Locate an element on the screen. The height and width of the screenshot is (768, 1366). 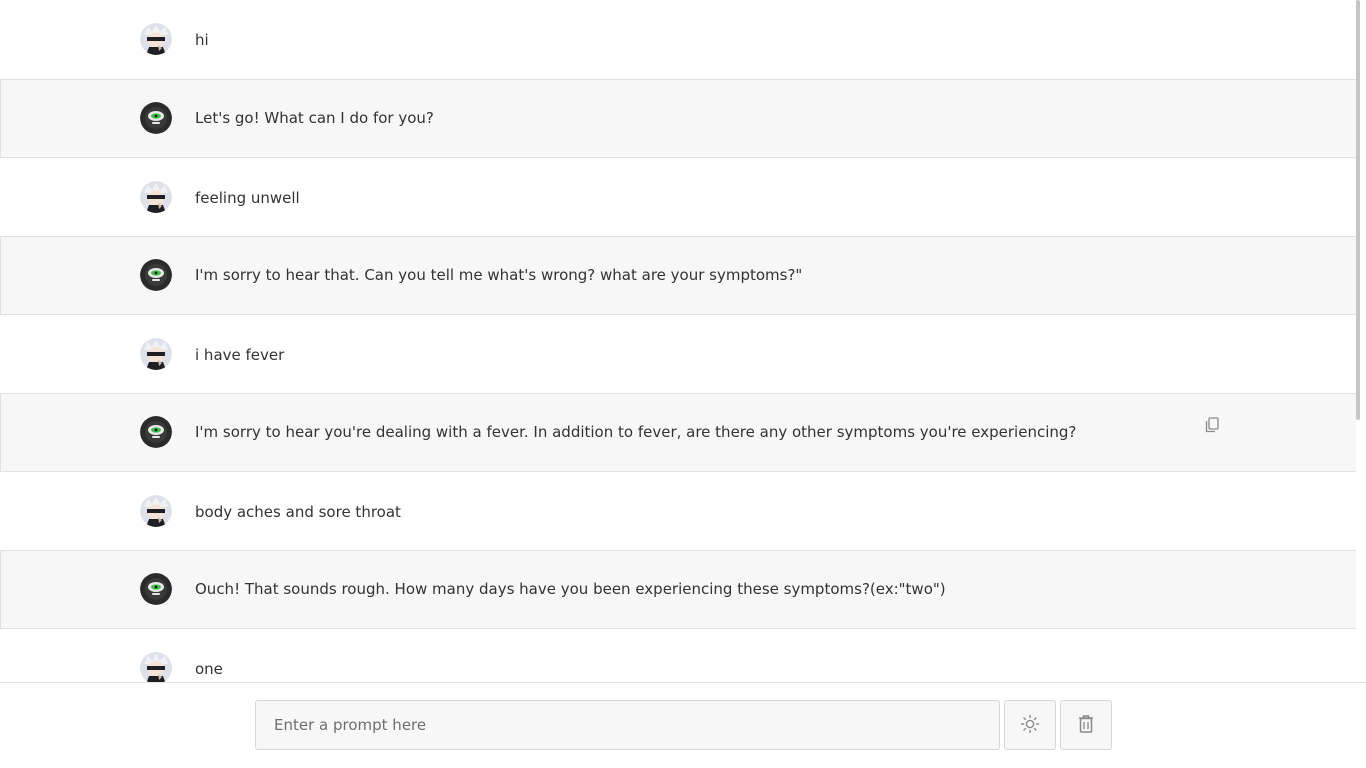
message-row-bot: Let's go! What can I do for you? is located at coordinates (680, 118).